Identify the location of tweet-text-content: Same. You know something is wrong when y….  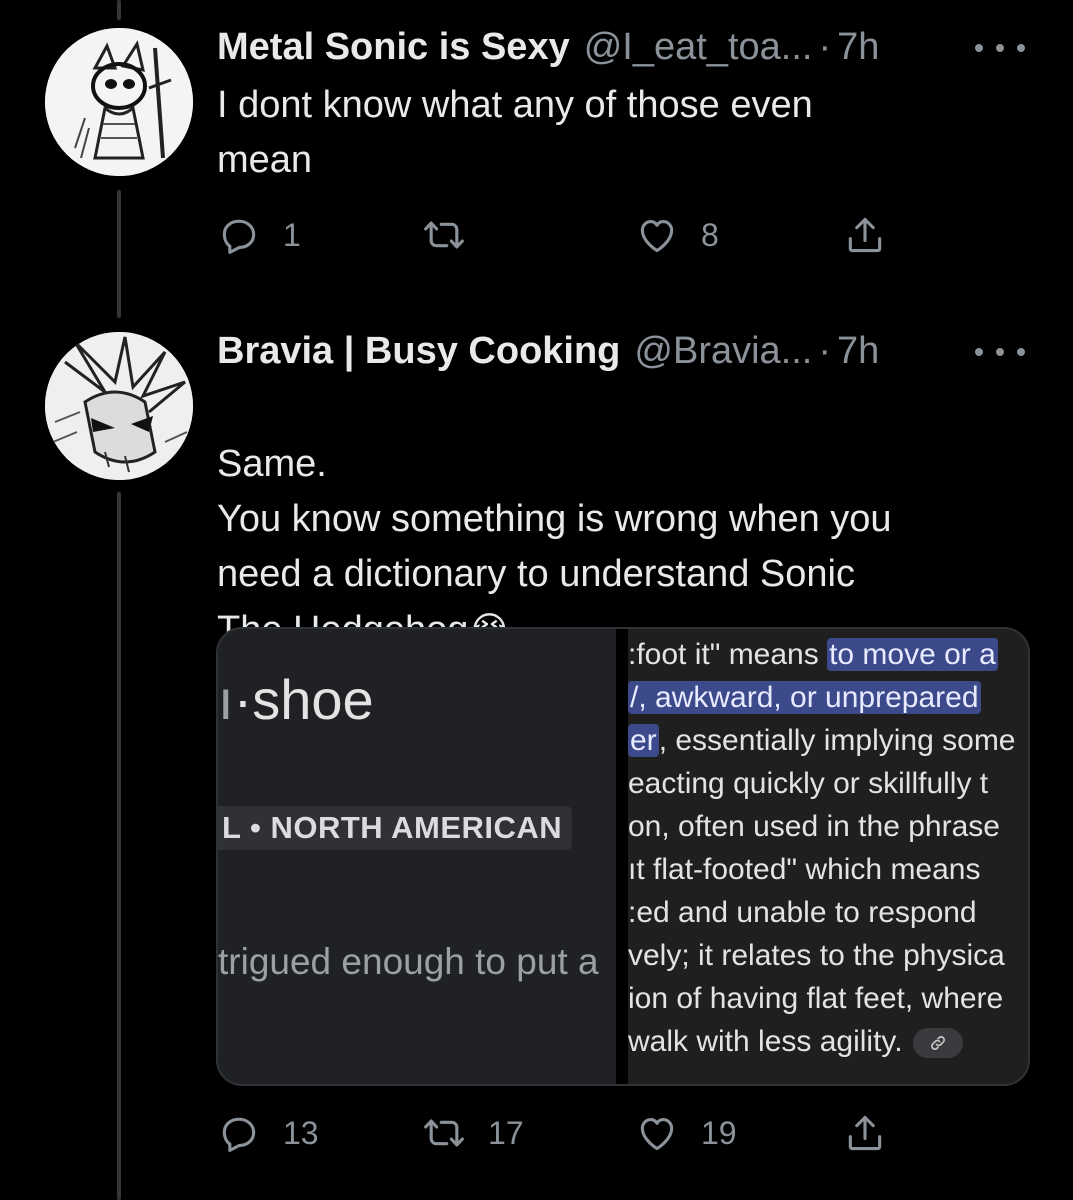
(554, 547).